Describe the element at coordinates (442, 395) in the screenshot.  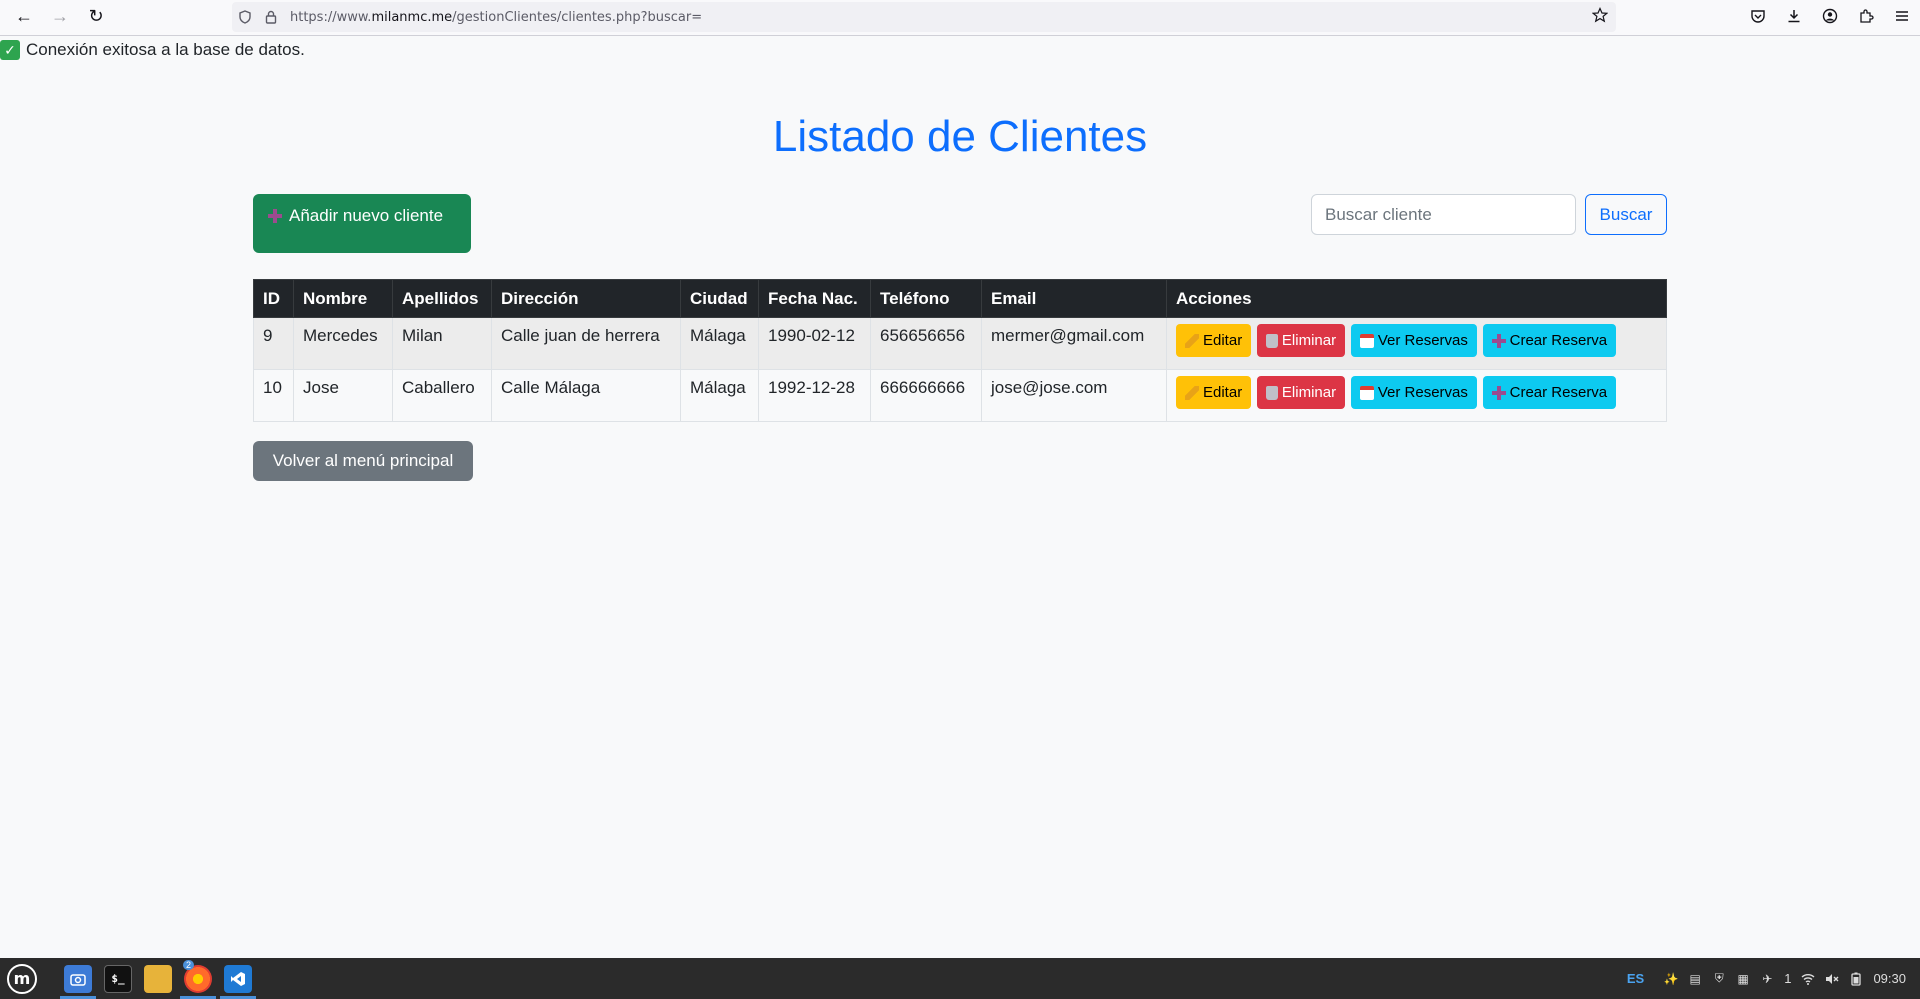
I see `cell-apellidos: Caballero` at that location.